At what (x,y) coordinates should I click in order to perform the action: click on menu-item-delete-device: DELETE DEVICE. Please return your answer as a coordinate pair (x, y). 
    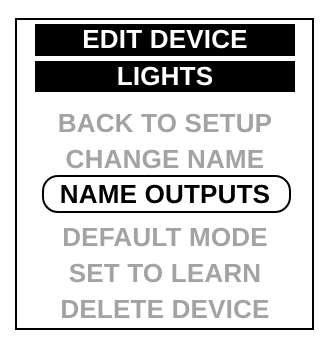
    Looking at the image, I should click on (165, 309).